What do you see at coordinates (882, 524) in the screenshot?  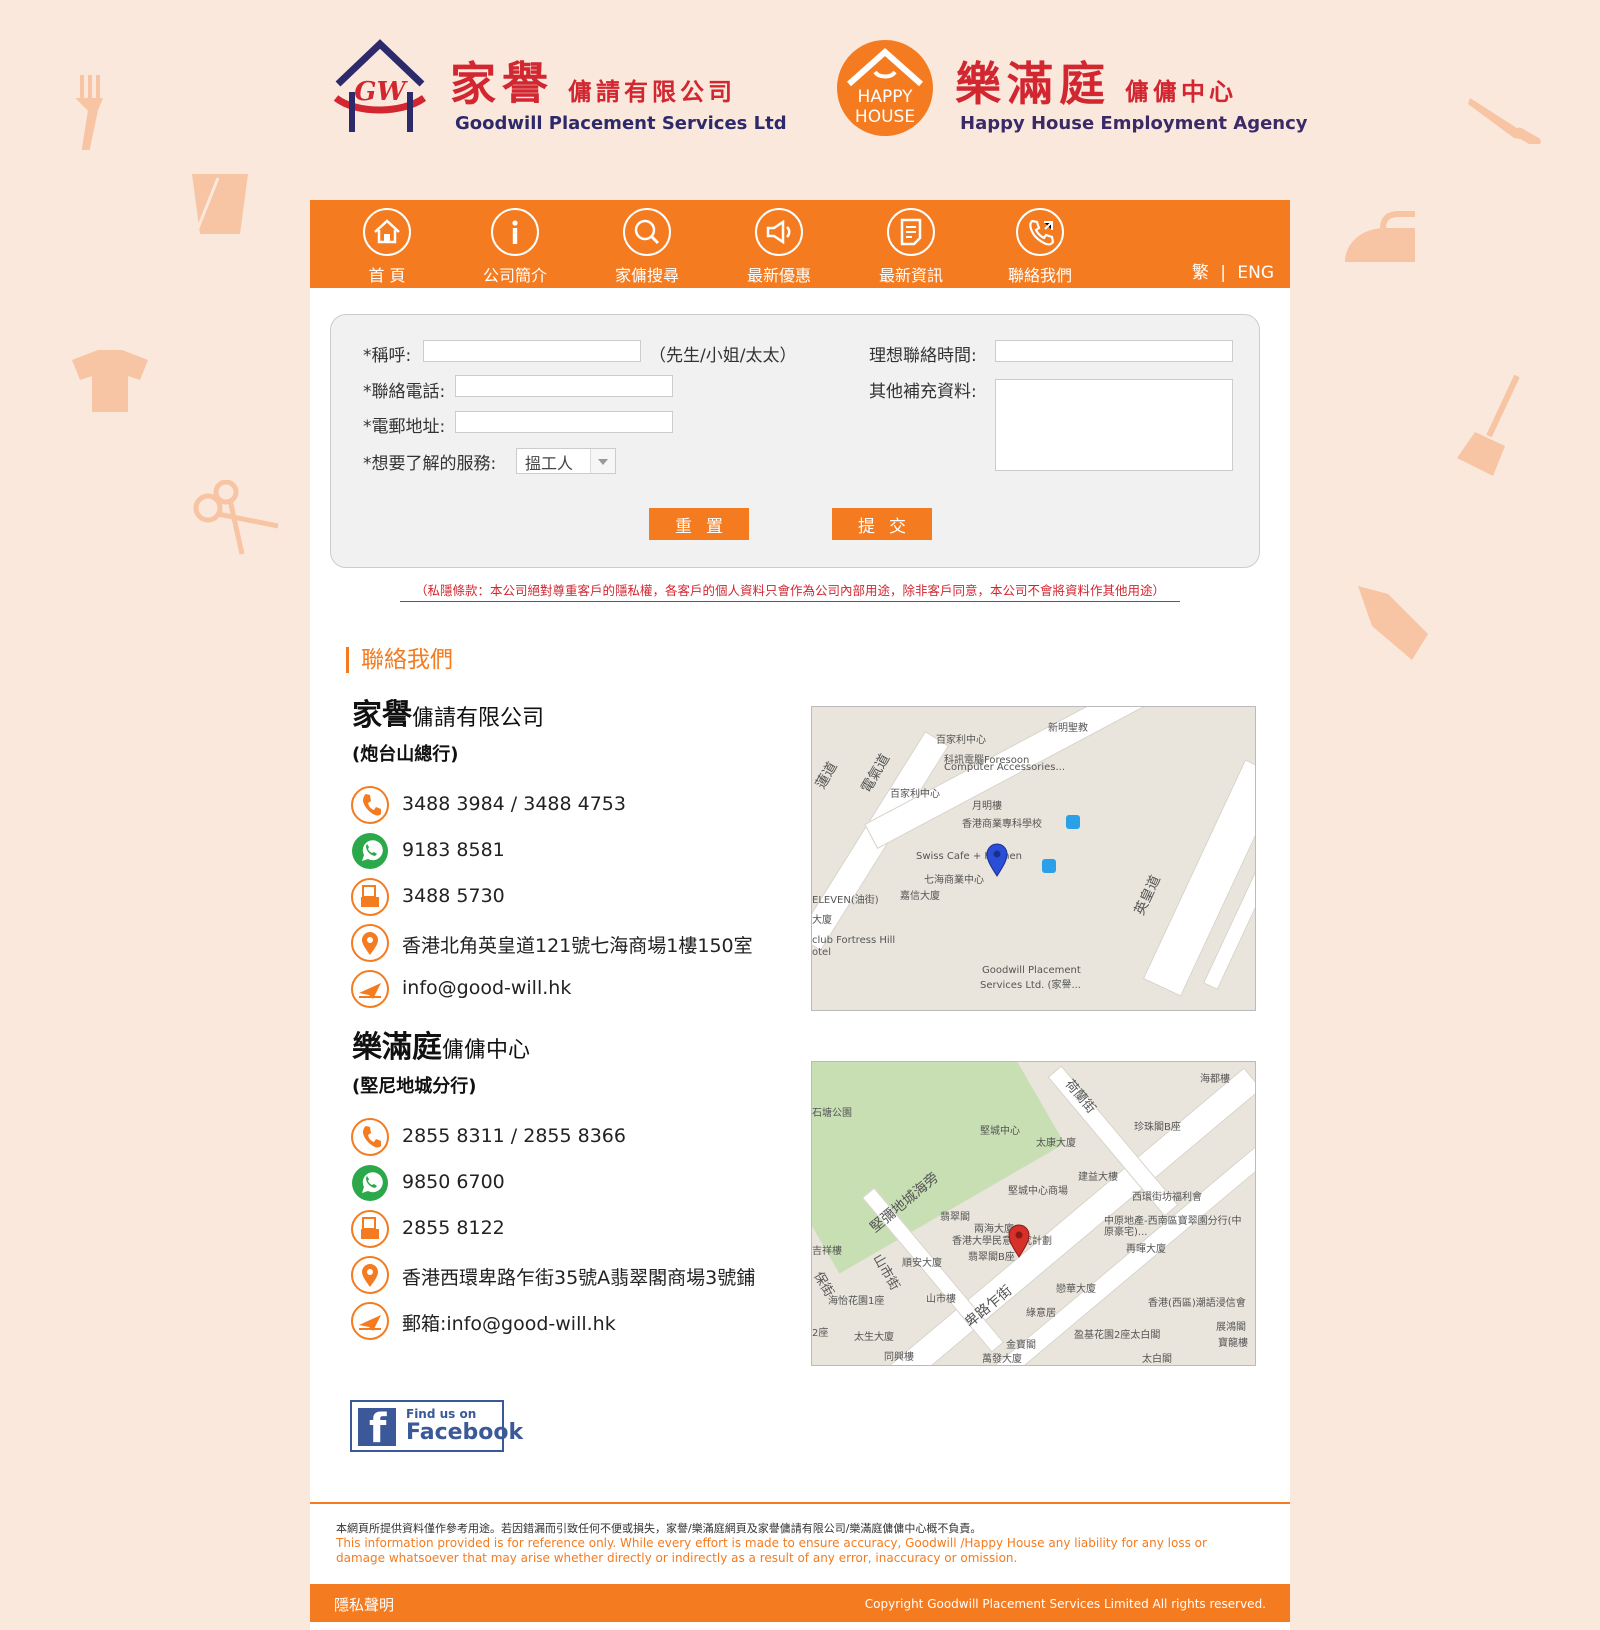 I see `submit-button: 提交` at bounding box center [882, 524].